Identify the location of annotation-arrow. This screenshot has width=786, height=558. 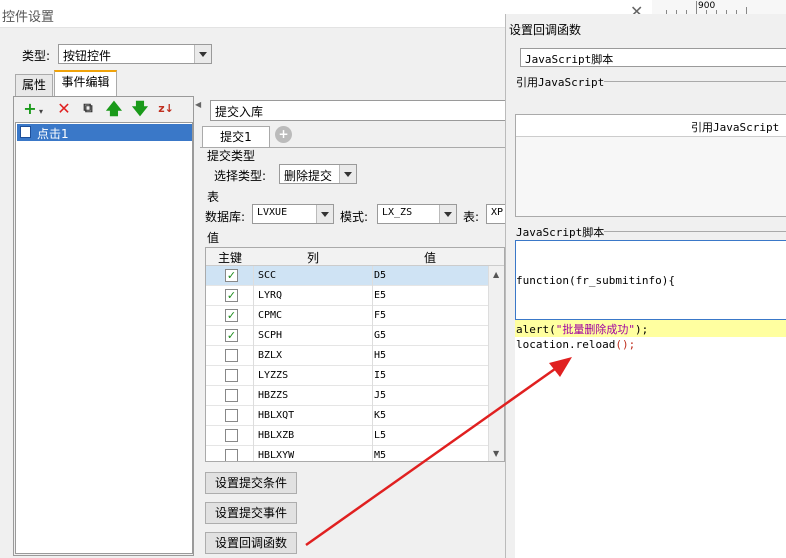
(438, 452).